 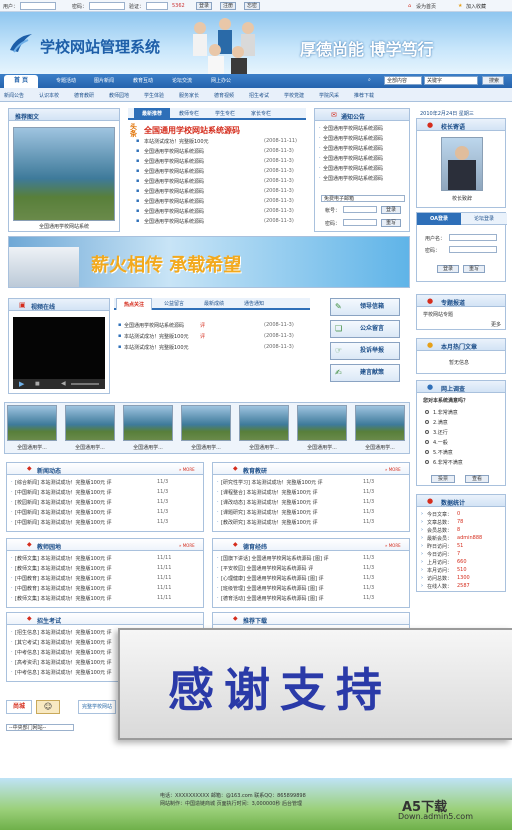 I want to click on mail-select: 免费电子邮箱, so click(x=363, y=198).